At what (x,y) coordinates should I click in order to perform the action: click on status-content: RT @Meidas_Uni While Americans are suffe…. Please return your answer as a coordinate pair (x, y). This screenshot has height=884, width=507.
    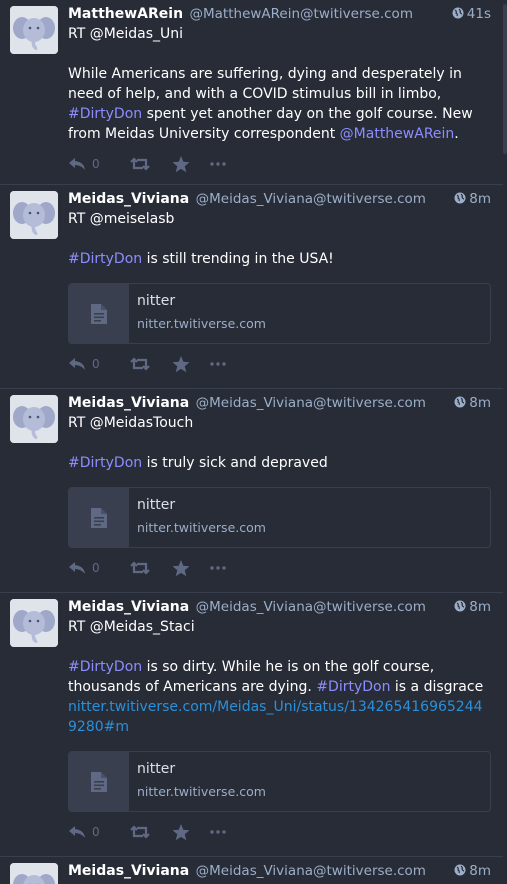
    Looking at the image, I should click on (279, 84).